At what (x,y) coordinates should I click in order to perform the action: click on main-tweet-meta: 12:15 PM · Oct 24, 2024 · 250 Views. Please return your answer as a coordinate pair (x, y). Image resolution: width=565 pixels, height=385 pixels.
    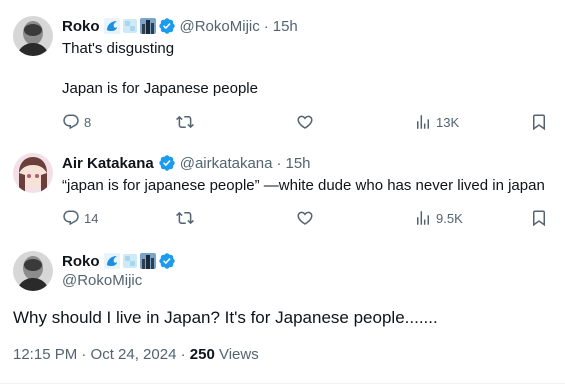
    Looking at the image, I should click on (136, 354).